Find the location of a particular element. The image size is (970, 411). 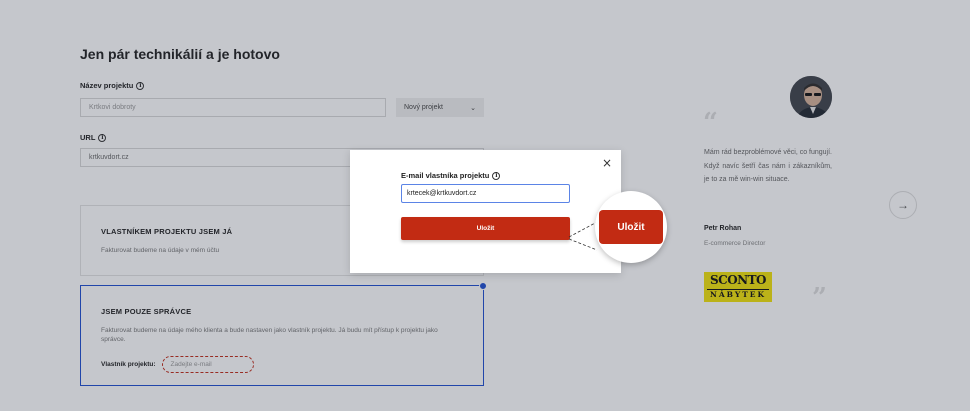

save-button: Uložit is located at coordinates (485, 228).